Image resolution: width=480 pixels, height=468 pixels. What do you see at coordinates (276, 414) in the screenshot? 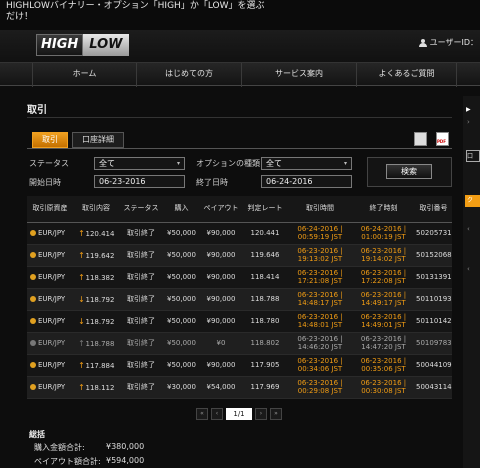
I see `last-page-button: »` at bounding box center [276, 414].